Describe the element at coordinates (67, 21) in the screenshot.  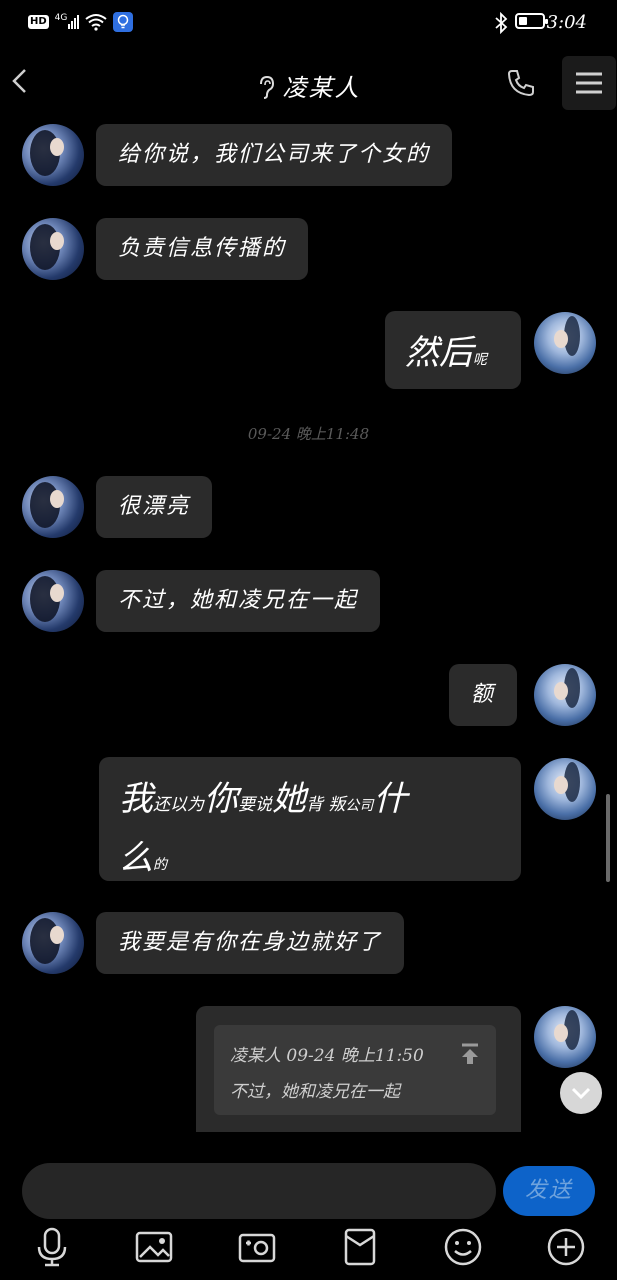
I see `signal-icon: 4G` at that location.